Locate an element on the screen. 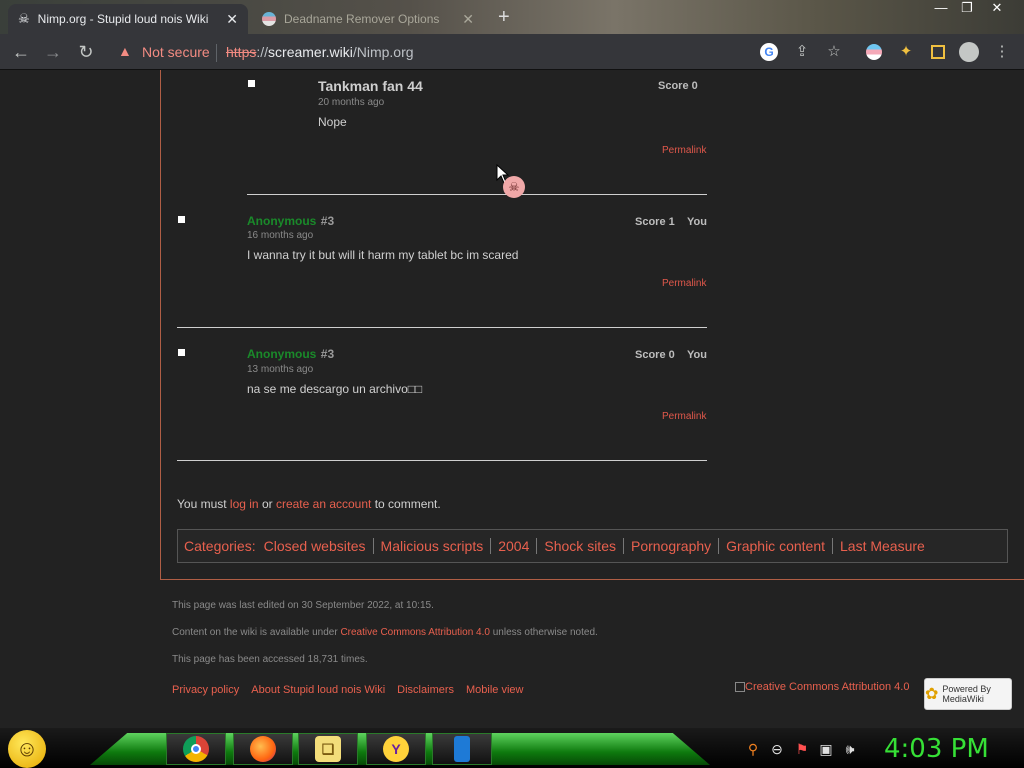 The image size is (1024, 768). categories-label: Categories: is located at coordinates (220, 546).